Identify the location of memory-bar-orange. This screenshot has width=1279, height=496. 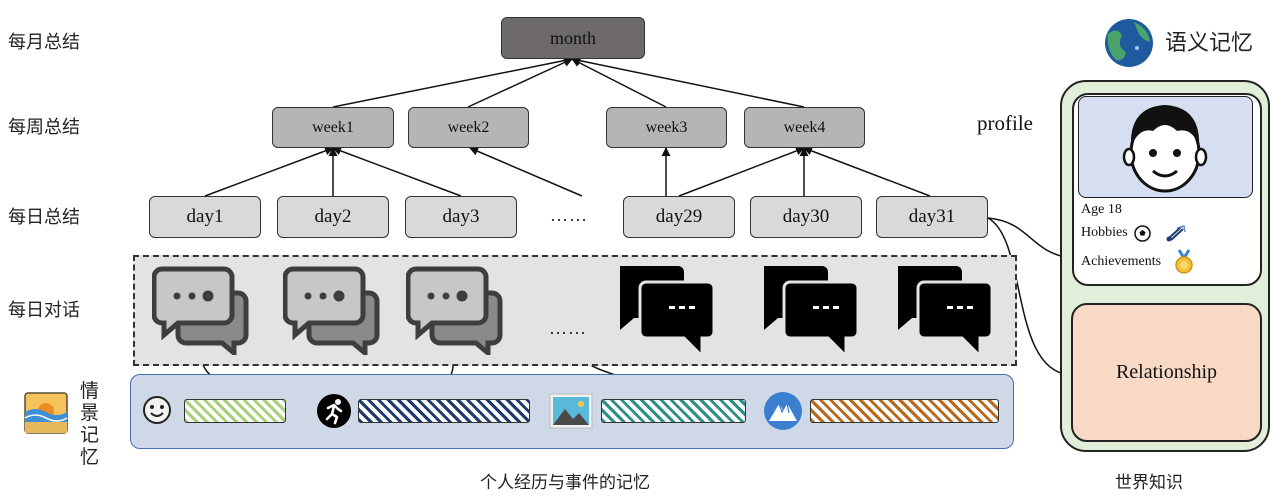
(904, 411).